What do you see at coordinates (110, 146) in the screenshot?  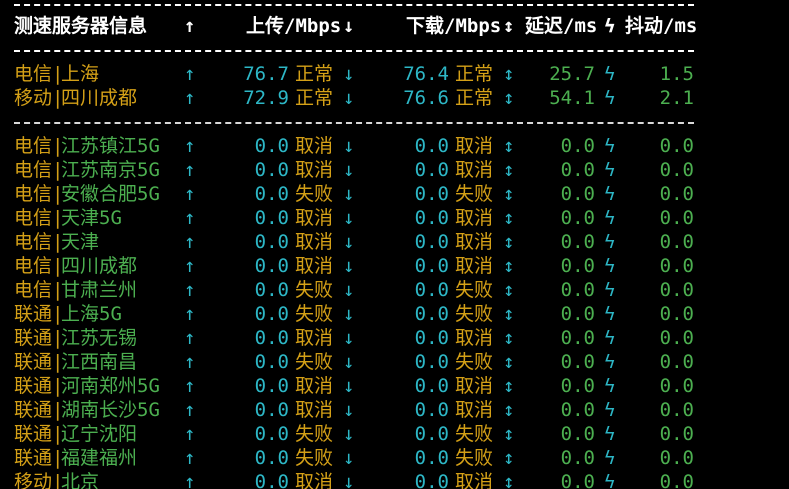 I see `node-name: 江苏镇江5G` at bounding box center [110, 146].